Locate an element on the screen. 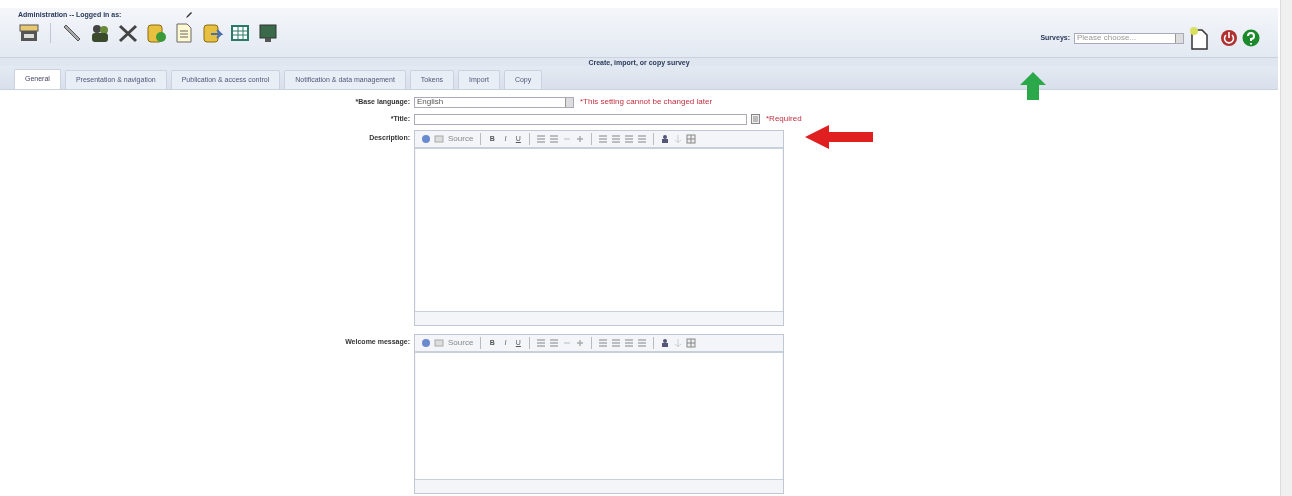 This screenshot has height=496, width=1292. warning-note: *This setting cannot be changed later is located at coordinates (646, 102).